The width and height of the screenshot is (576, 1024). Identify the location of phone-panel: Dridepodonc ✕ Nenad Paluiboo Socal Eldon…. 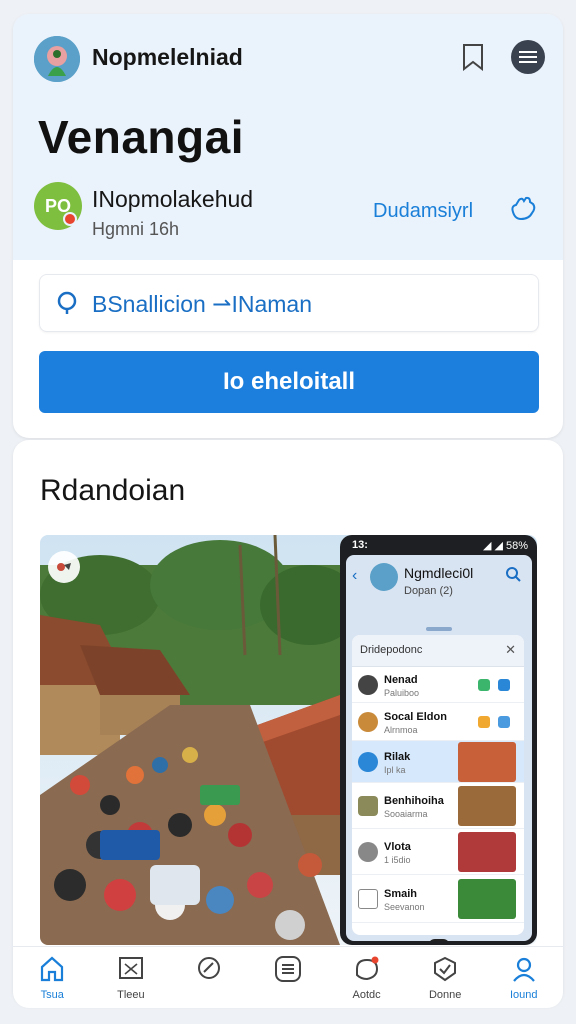
(438, 785).